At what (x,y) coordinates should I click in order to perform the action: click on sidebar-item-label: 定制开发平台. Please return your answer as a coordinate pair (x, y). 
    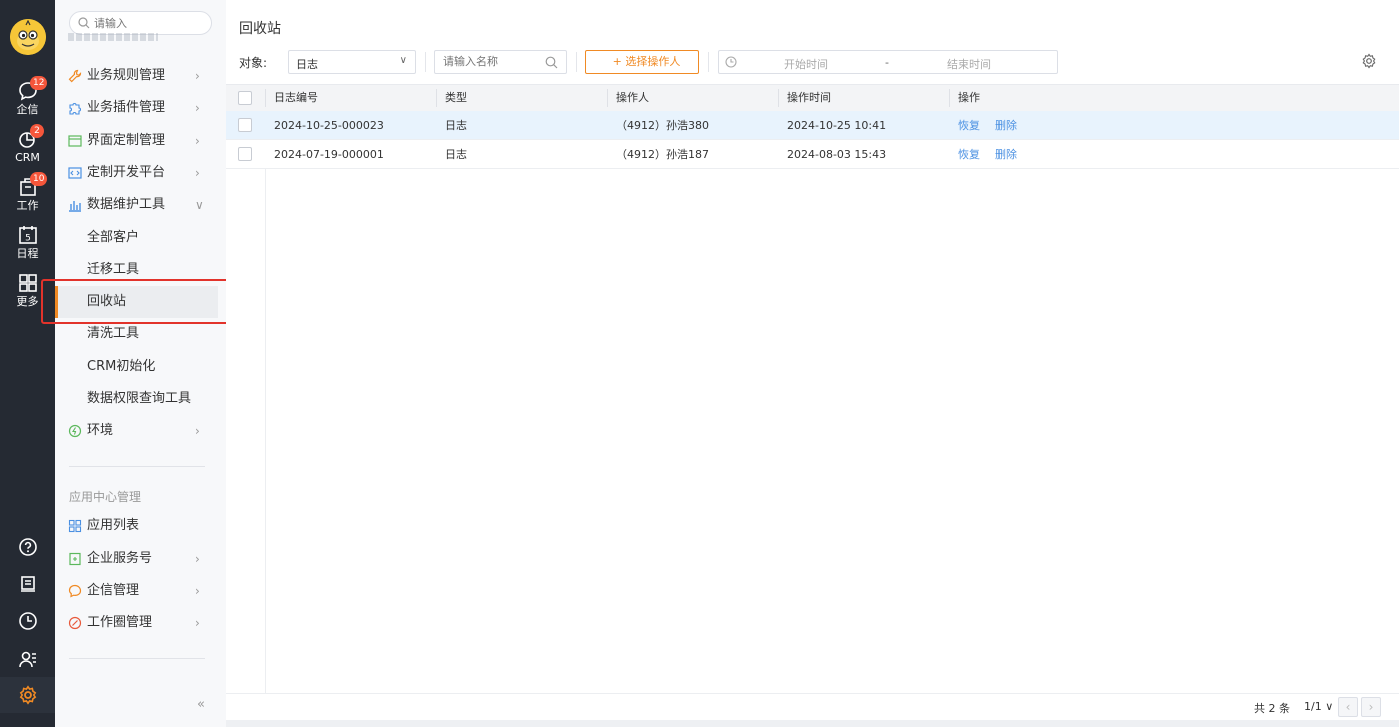
    Looking at the image, I should click on (126, 172).